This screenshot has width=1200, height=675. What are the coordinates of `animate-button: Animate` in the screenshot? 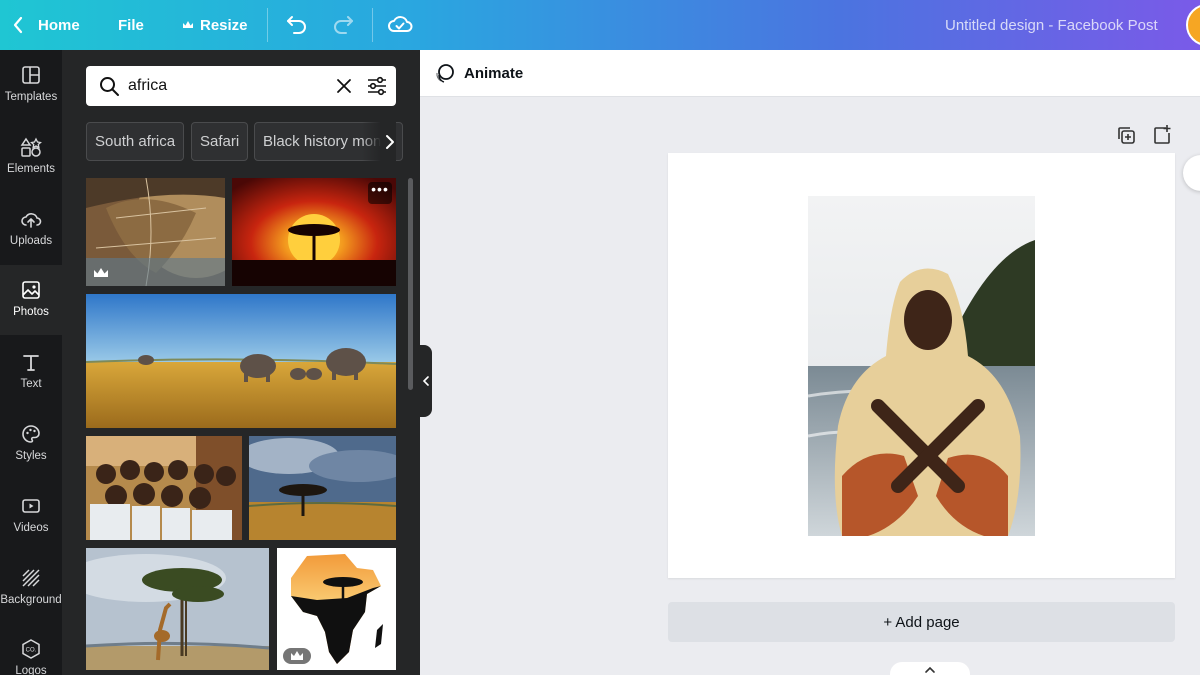 It's located at (478, 73).